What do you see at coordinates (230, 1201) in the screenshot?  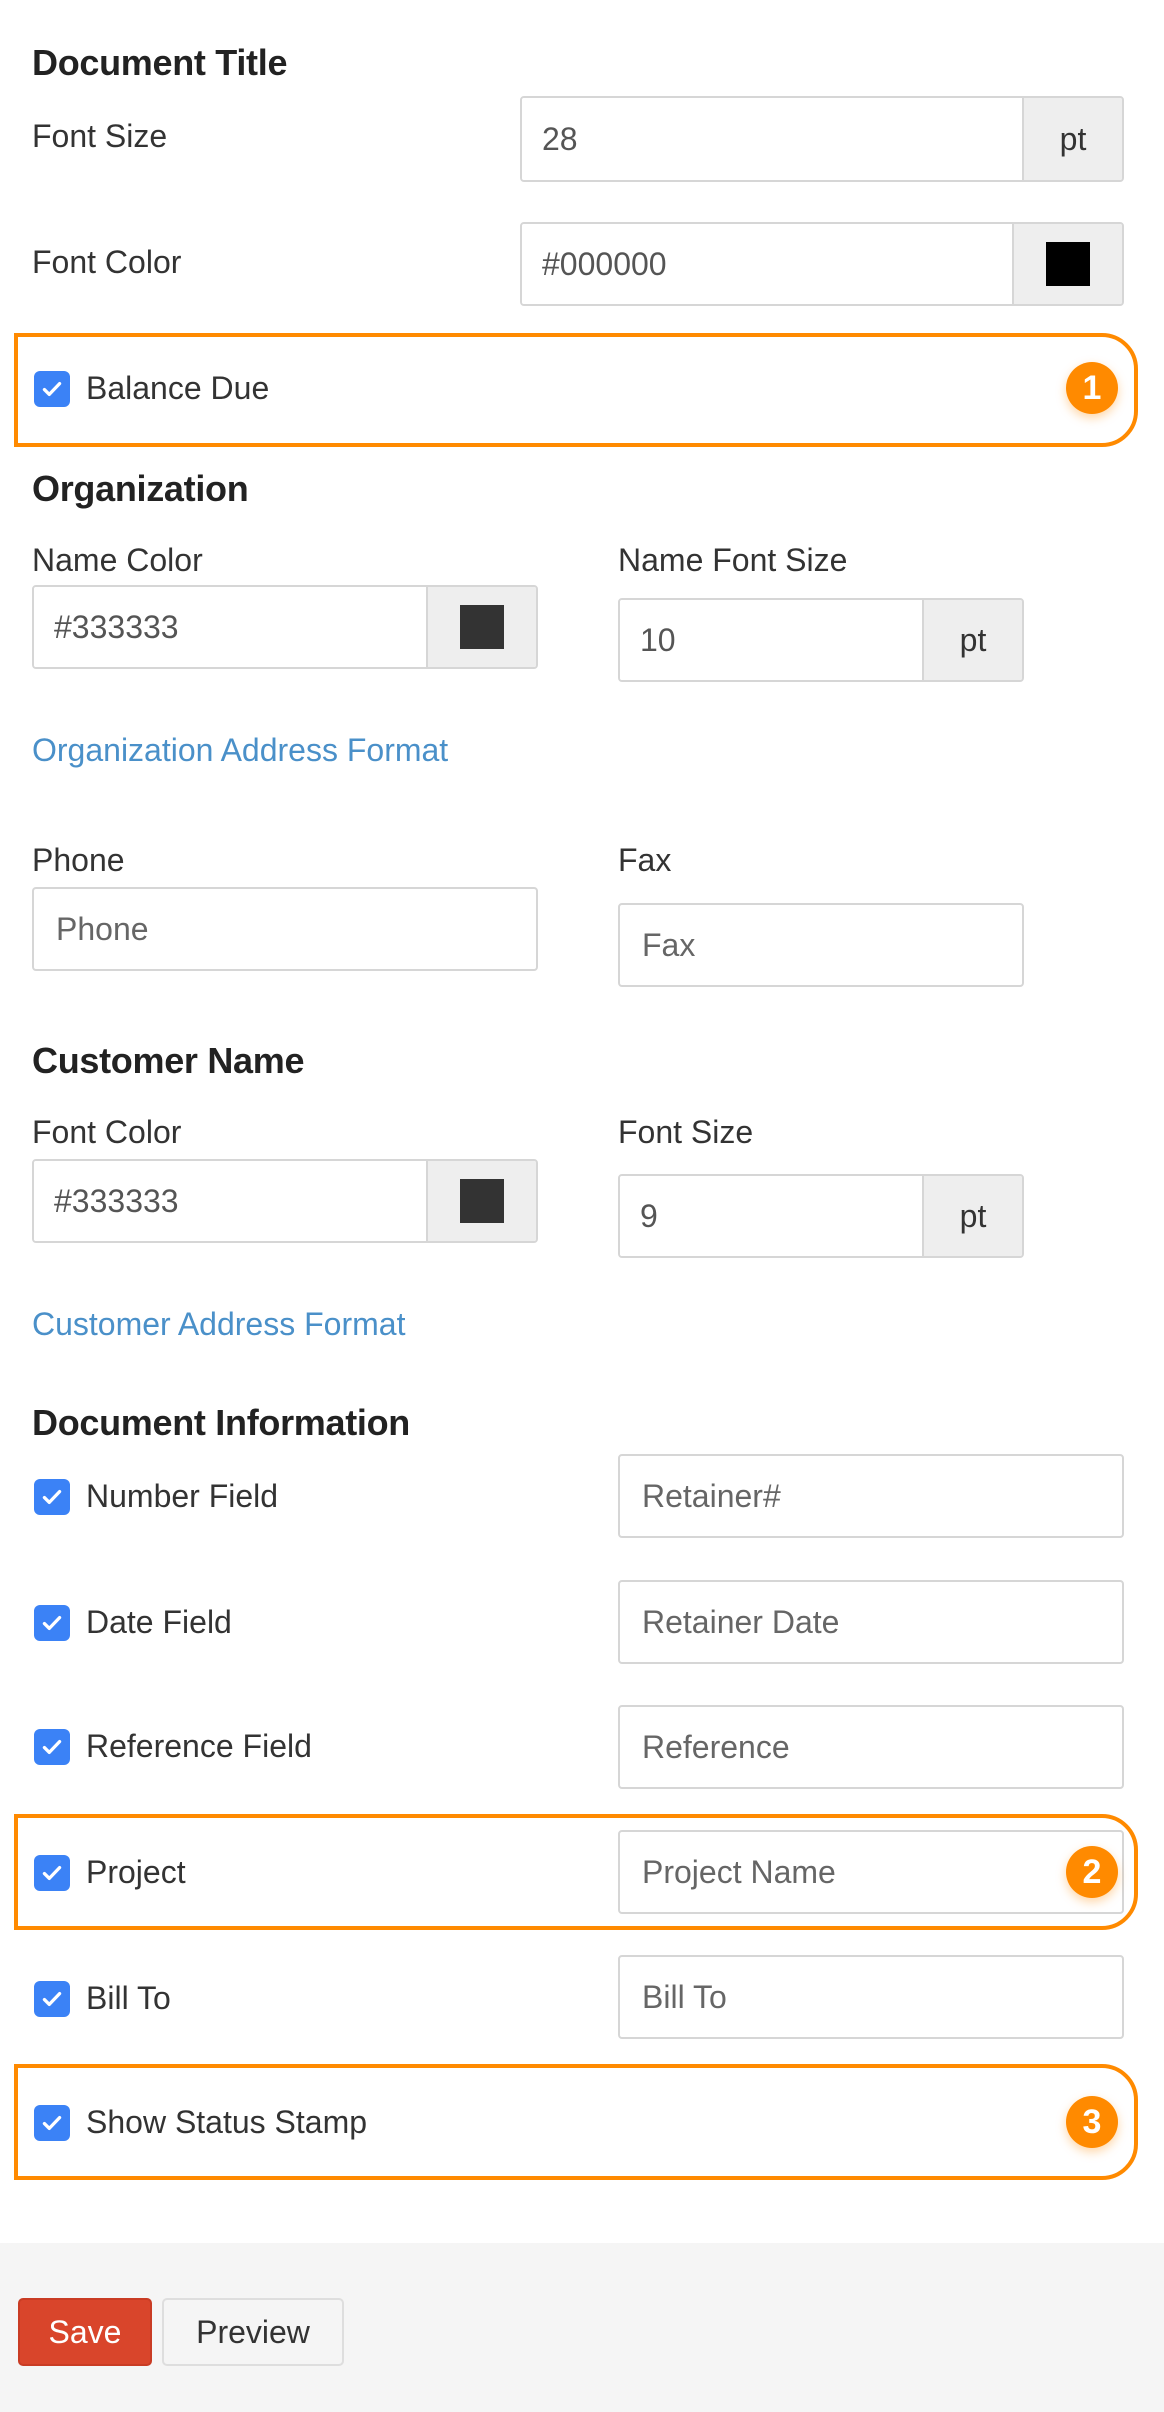 I see `customer-font-color-input` at bounding box center [230, 1201].